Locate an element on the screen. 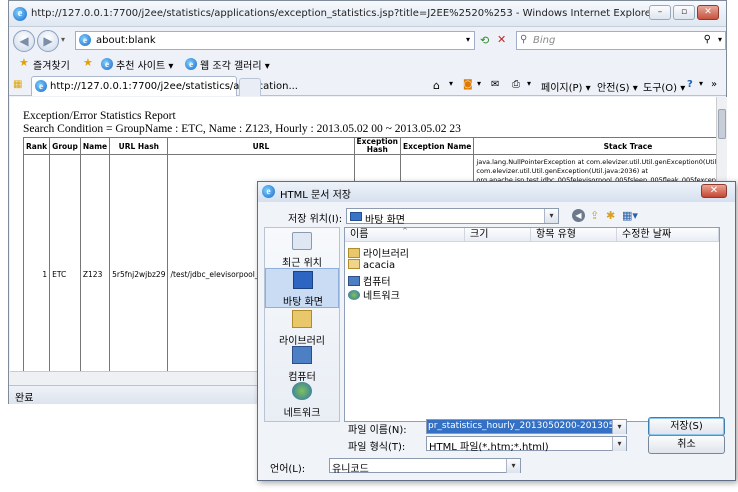  place-label: 바탕 화면 is located at coordinates (303, 302).